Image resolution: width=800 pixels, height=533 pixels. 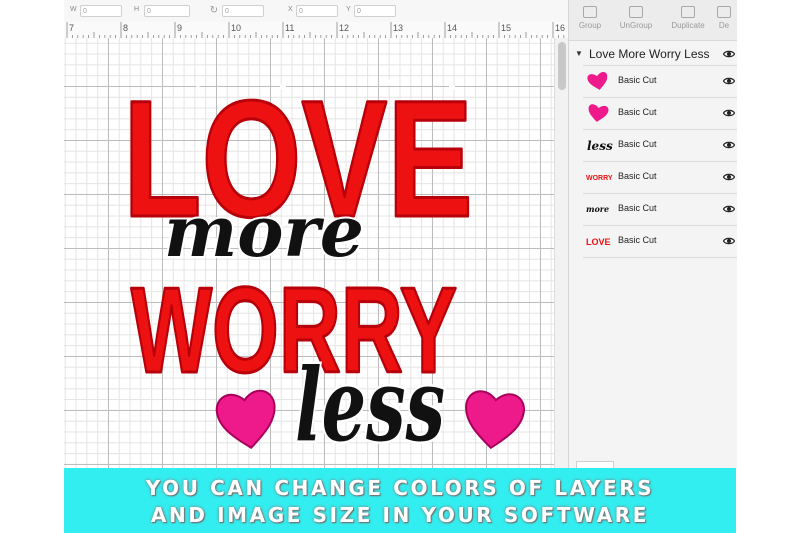 What do you see at coordinates (579, 53) in the screenshot?
I see `caret-down-icon: ▼` at bounding box center [579, 53].